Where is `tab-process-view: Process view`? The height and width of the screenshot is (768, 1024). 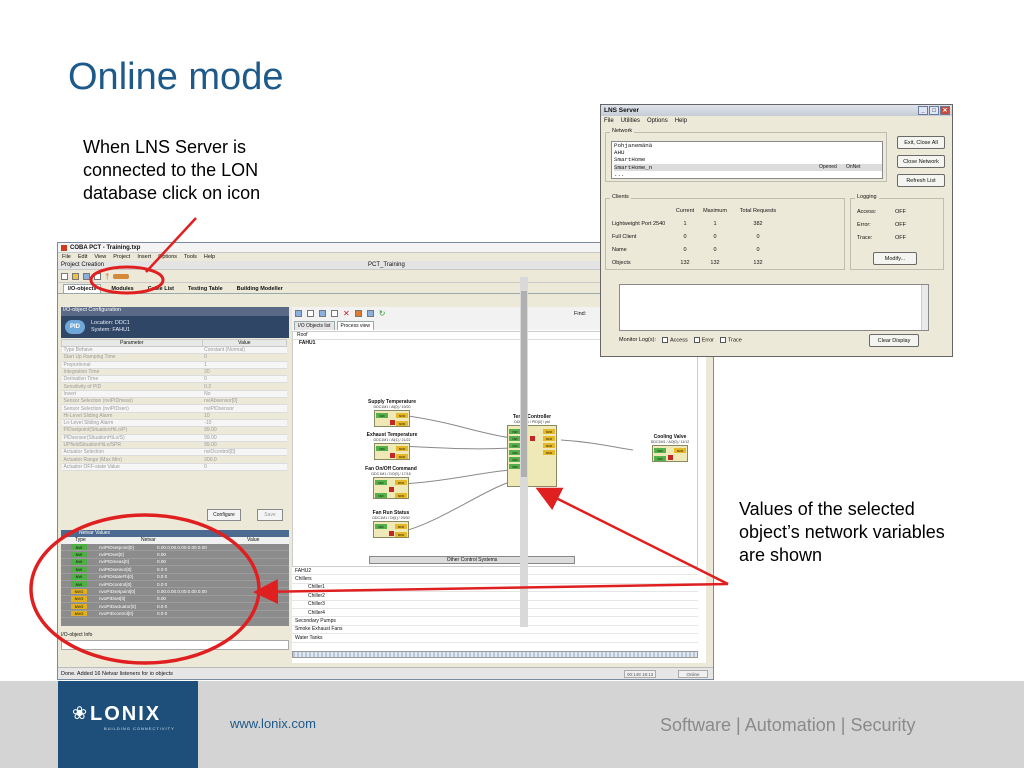 tab-process-view: Process view is located at coordinates (355, 325).